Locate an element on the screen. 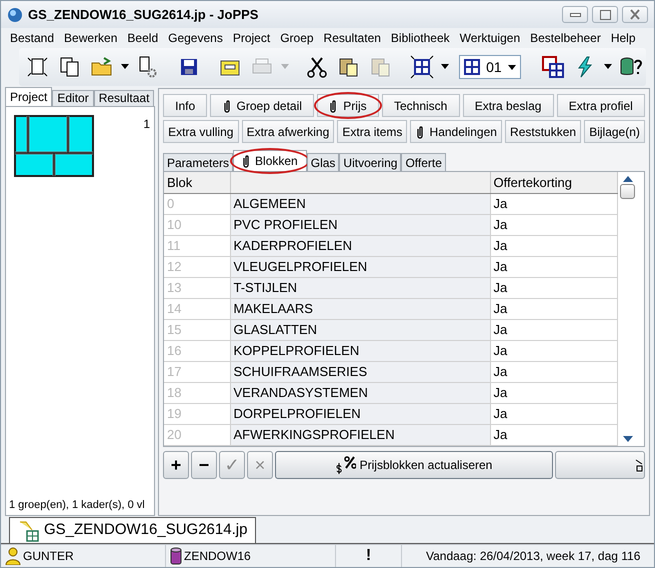 This screenshot has height=568, width=655. table-cell: 19 is located at coordinates (197, 413).